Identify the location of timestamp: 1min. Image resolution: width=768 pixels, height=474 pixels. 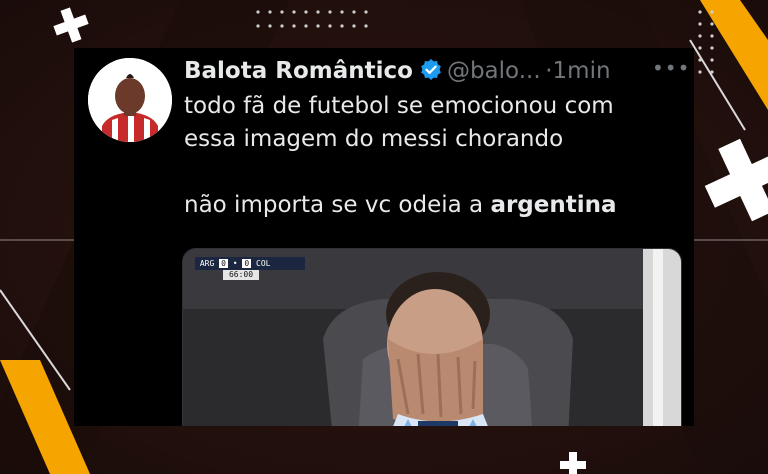
(582, 71).